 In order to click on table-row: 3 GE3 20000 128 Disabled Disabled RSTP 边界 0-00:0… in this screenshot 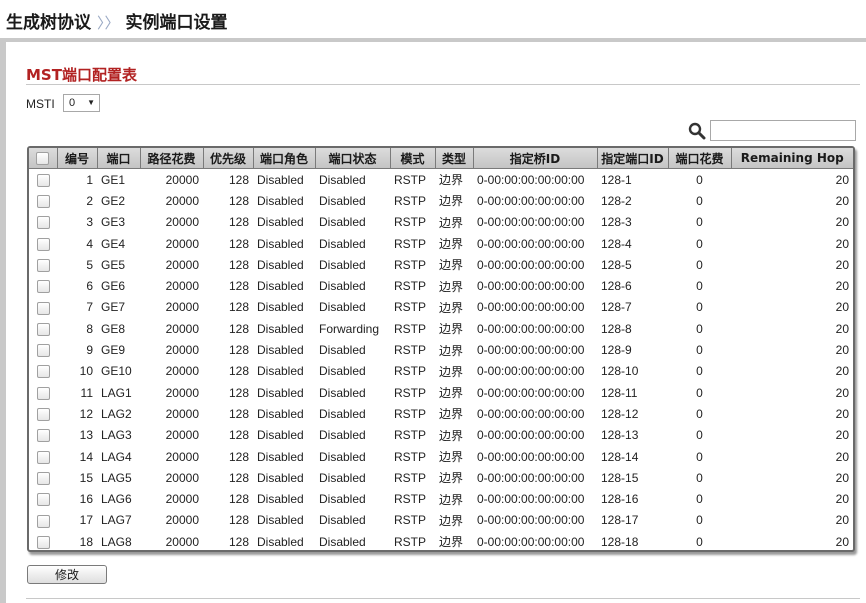, I will do `click(441, 222)`.